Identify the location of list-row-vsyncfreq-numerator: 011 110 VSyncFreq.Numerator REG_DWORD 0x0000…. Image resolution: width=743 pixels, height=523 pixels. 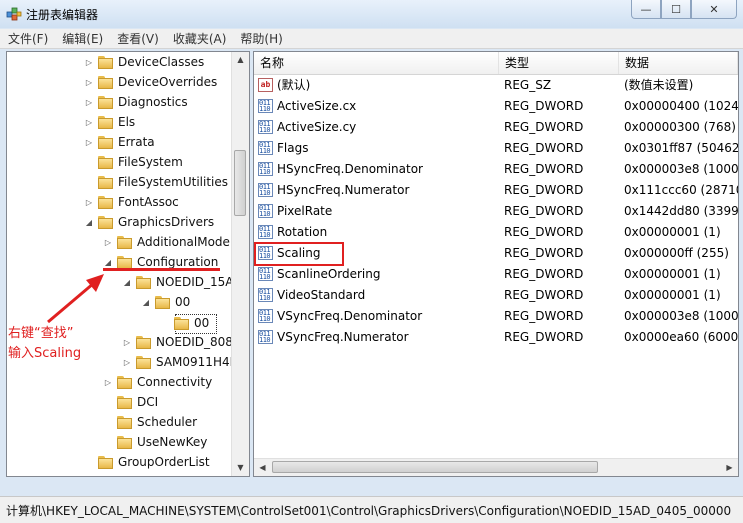
(496, 337).